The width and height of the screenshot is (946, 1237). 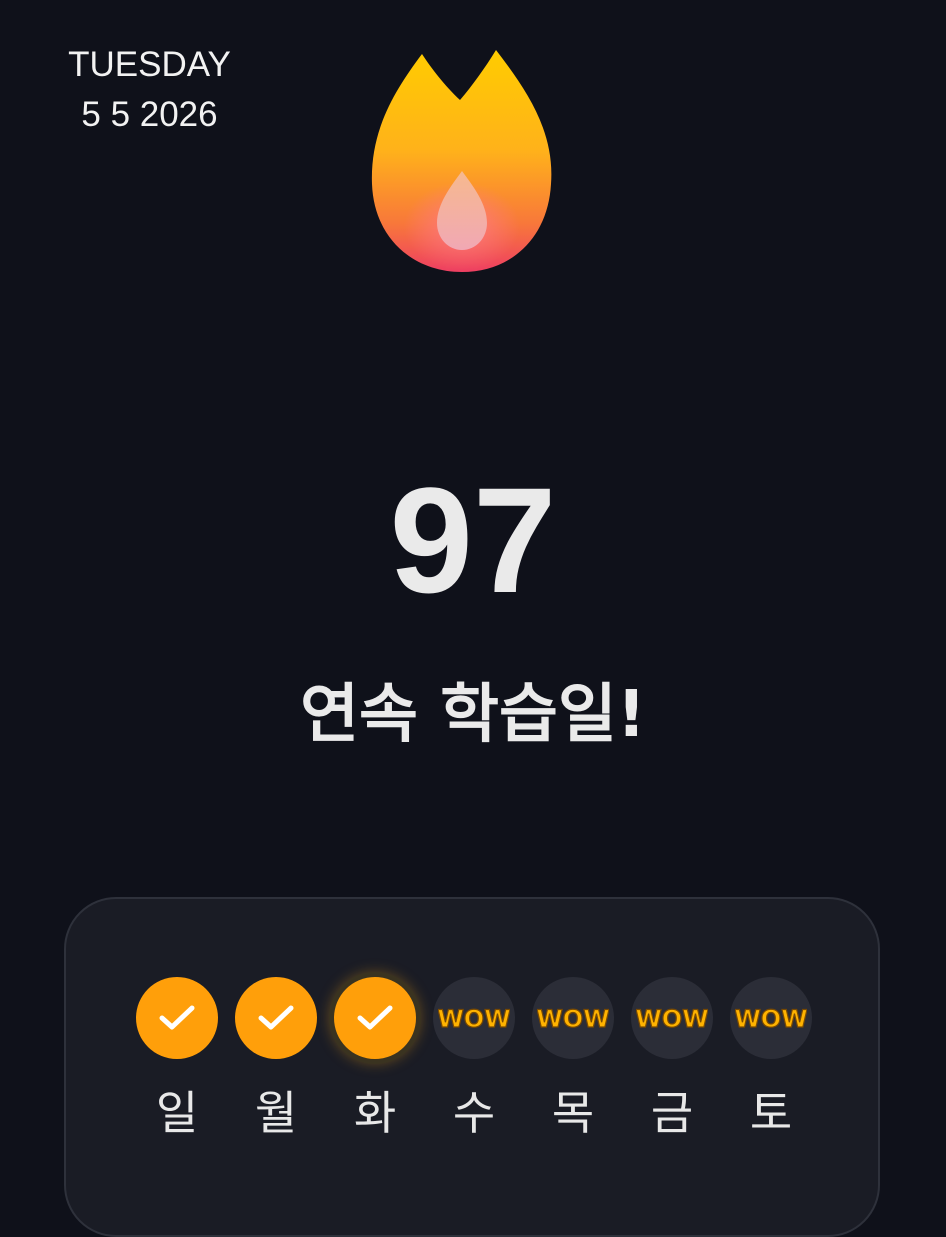 I want to click on day-friday: WOW 금, so click(x=672, y=1060).